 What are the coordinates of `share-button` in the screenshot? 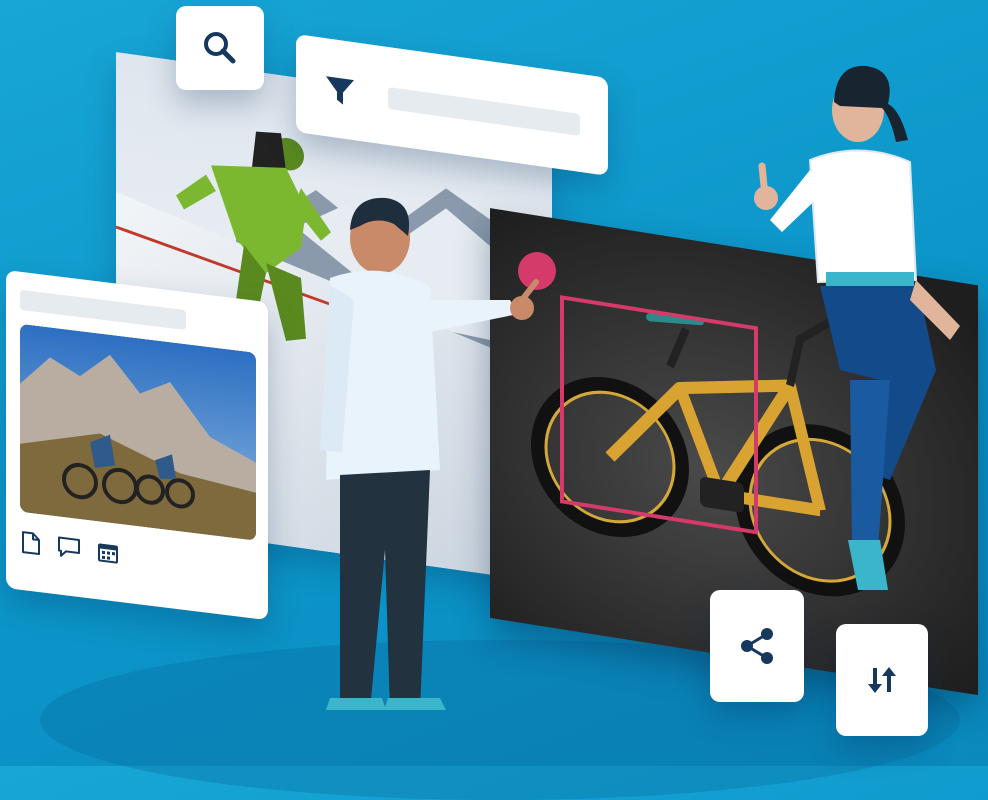 It's located at (757, 646).